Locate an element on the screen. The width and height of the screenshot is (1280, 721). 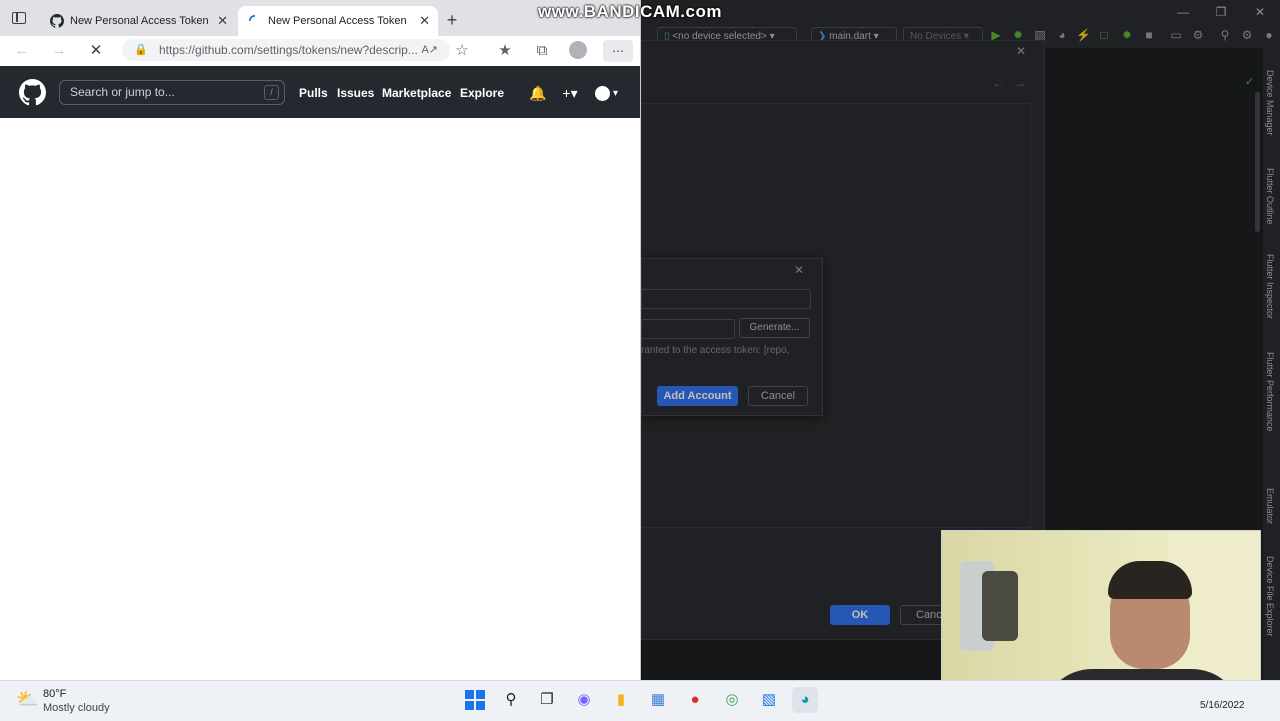
github-search-input: Search or jump to... / is located at coordinates (172, 92).